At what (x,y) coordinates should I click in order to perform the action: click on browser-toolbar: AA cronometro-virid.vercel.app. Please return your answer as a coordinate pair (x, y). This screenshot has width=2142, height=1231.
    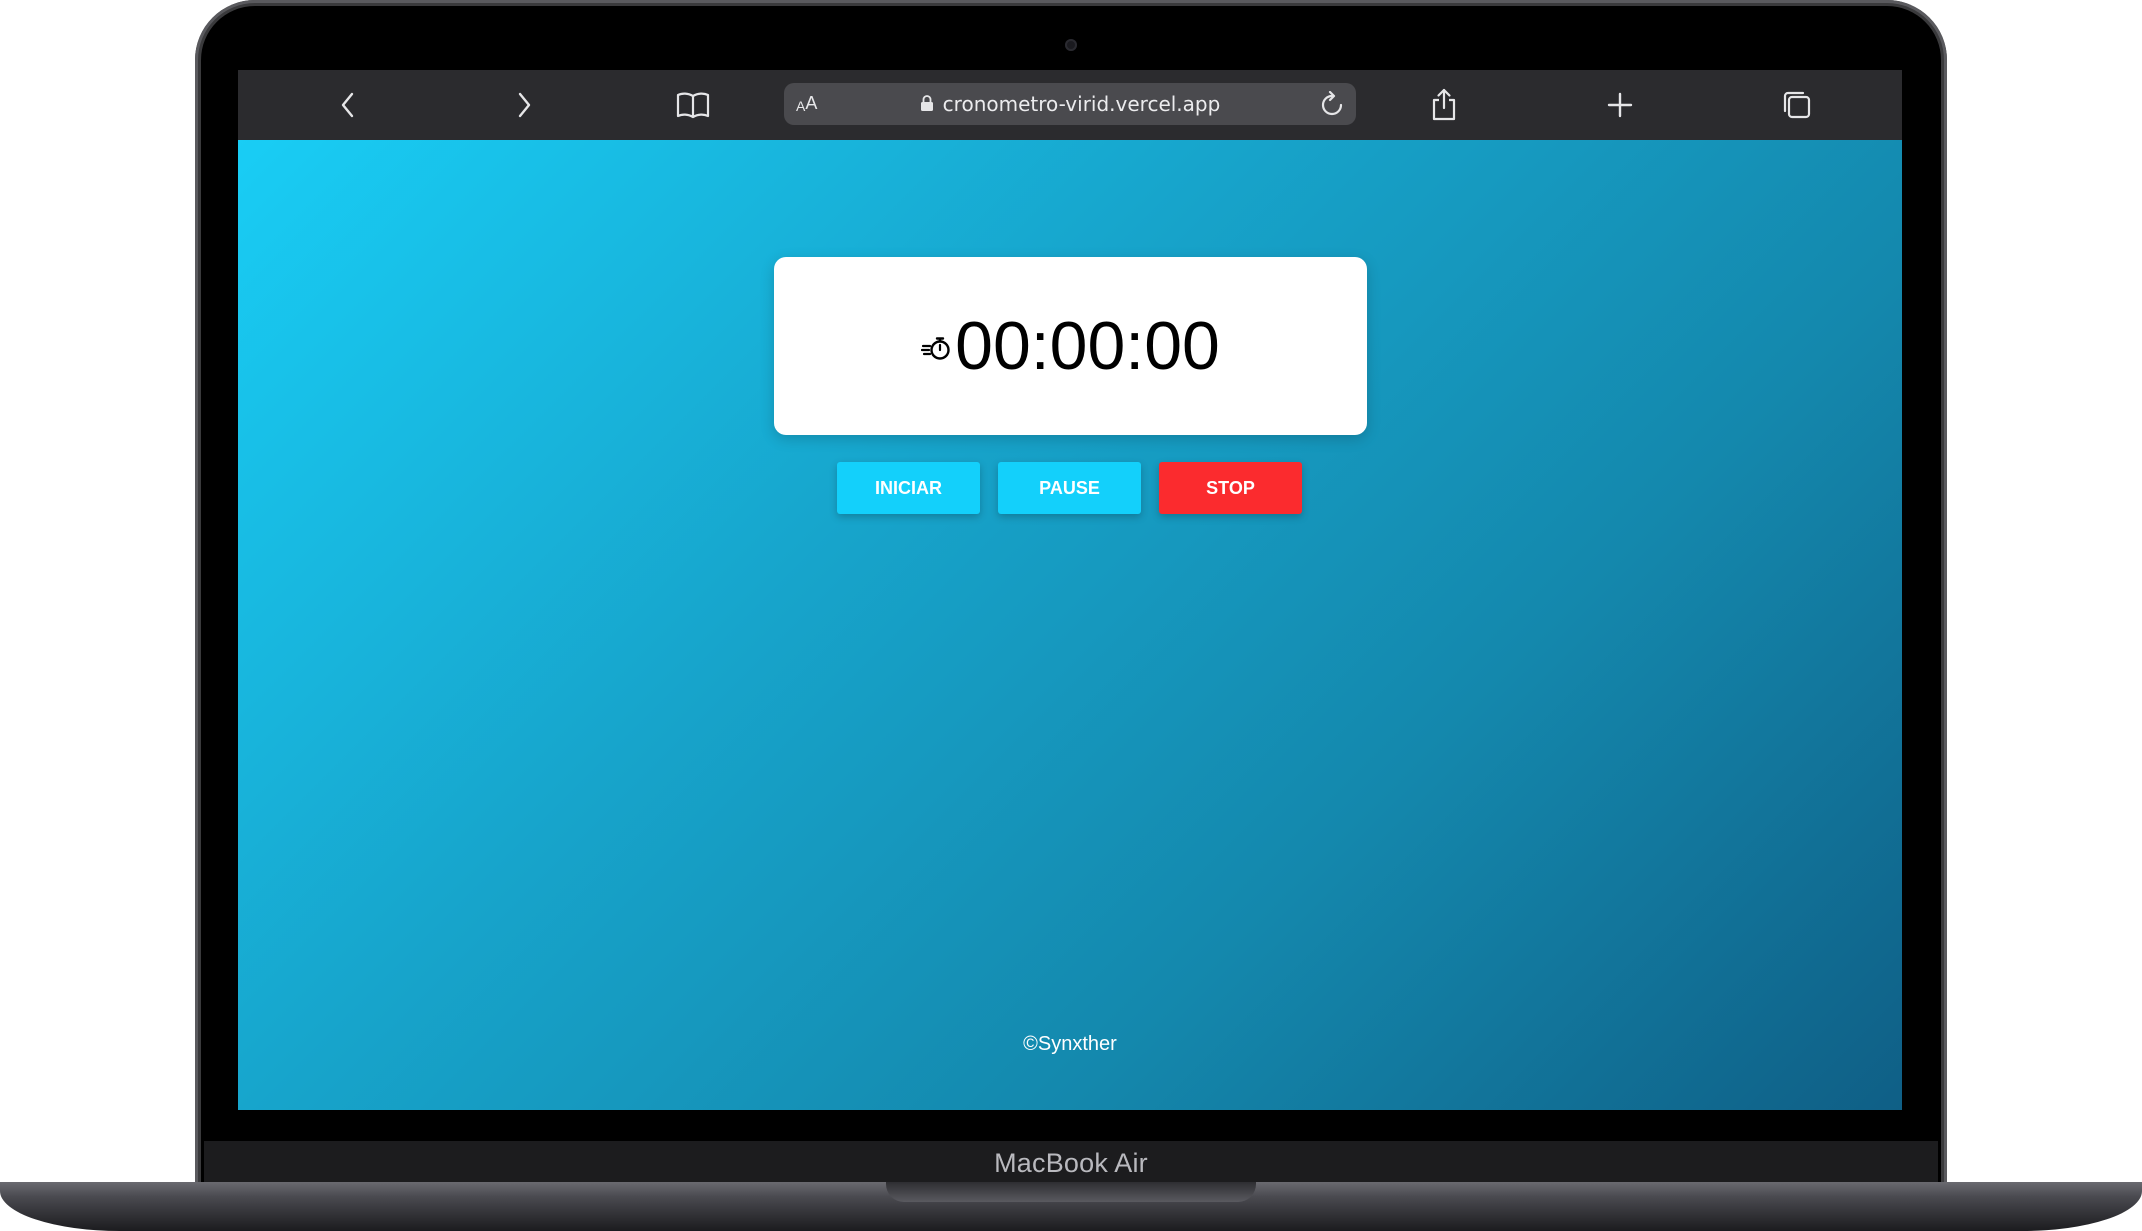
    Looking at the image, I should click on (1070, 105).